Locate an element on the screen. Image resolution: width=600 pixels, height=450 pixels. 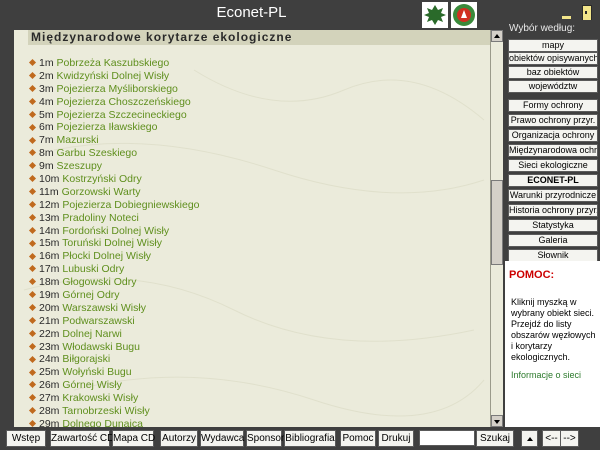
select-button: mapy is located at coordinates (553, 45).